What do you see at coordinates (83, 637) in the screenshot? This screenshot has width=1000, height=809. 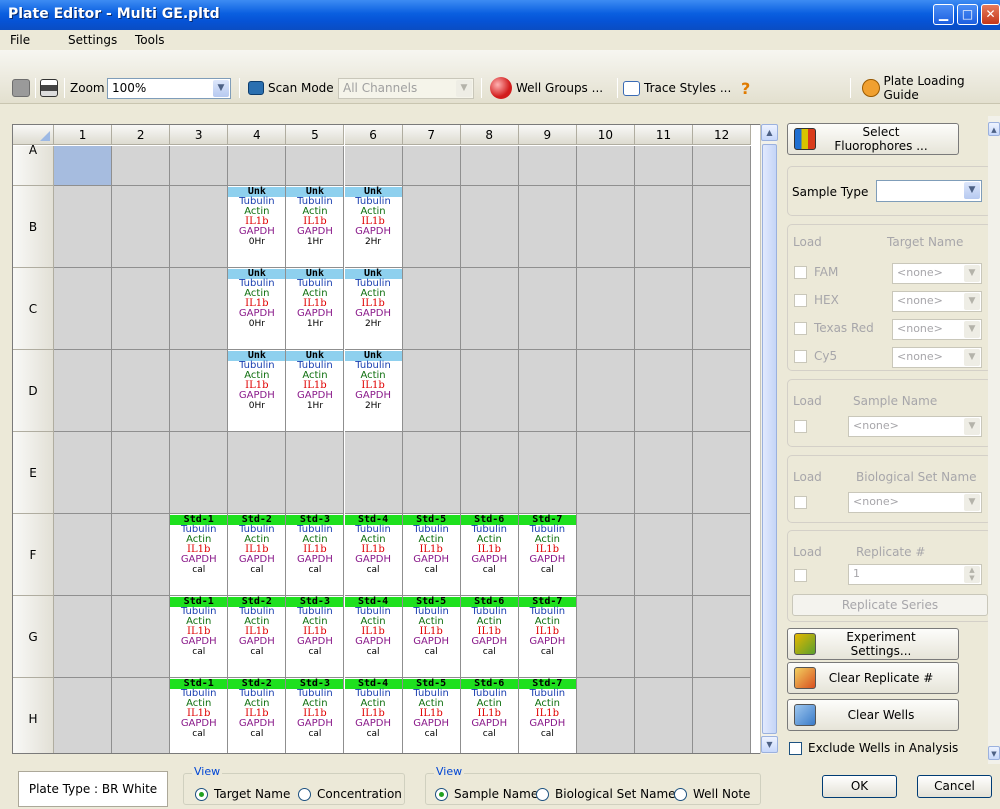 I see `well-g1` at bounding box center [83, 637].